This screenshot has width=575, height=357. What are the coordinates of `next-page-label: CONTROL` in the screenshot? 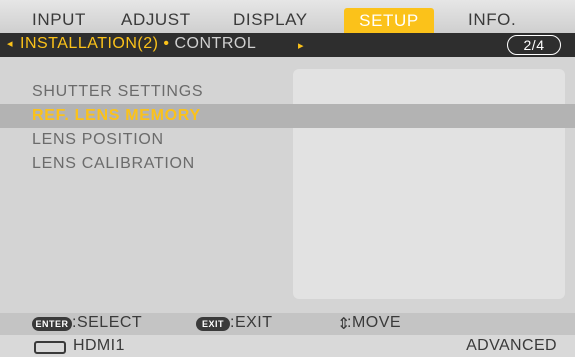 It's located at (215, 43).